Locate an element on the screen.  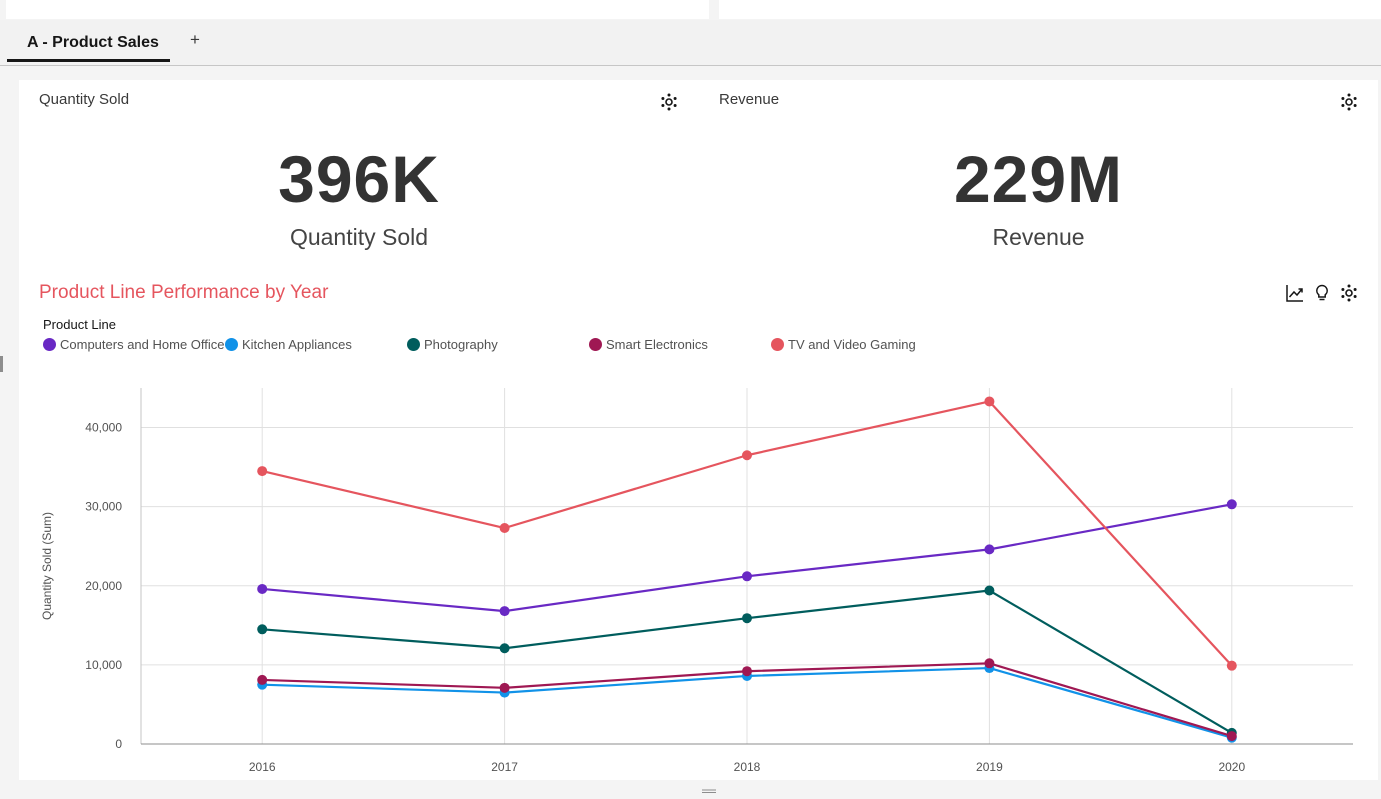
legend-item-smart-electronics: Smart Electronics is located at coordinates (648, 346).